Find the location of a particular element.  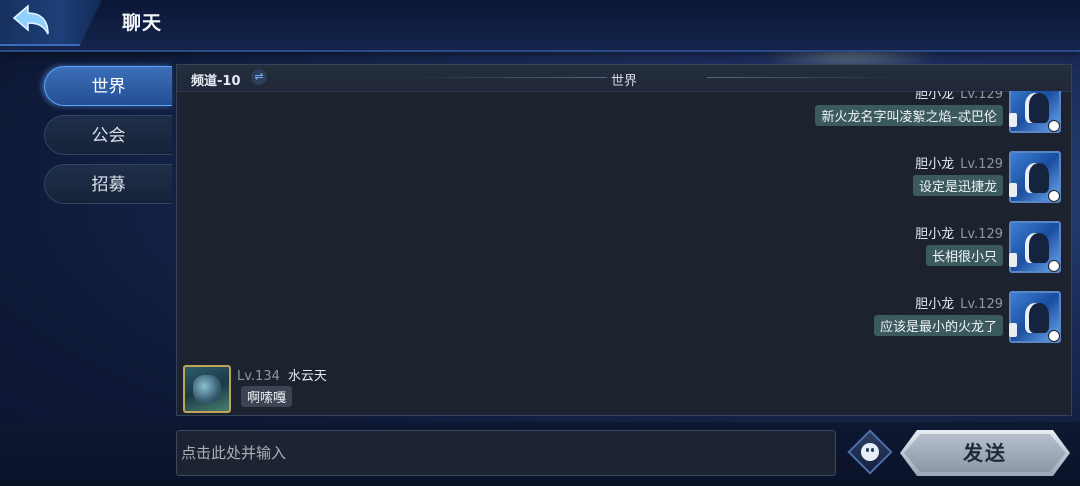

chat-message: Lv.134 水云天 啊嗦嘎 is located at coordinates (333, 390).